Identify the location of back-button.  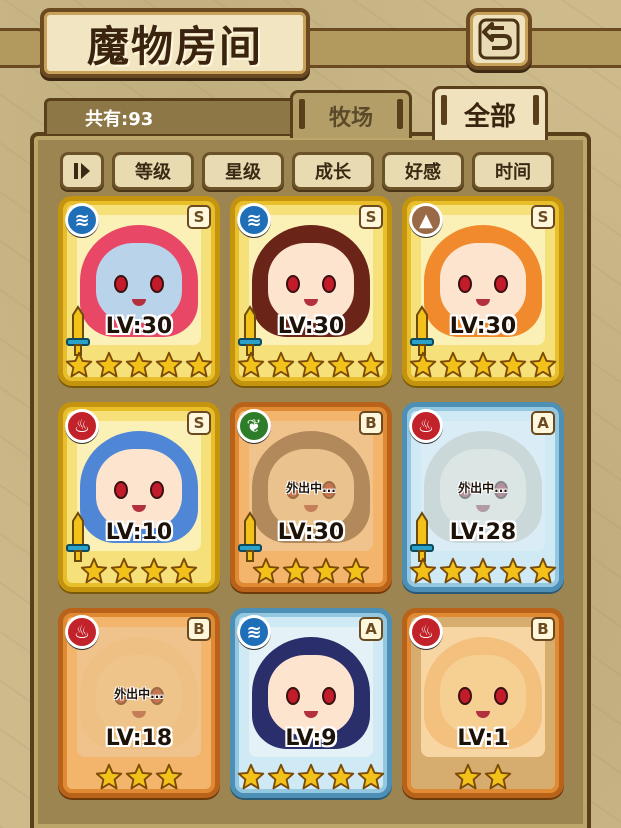
(499, 39).